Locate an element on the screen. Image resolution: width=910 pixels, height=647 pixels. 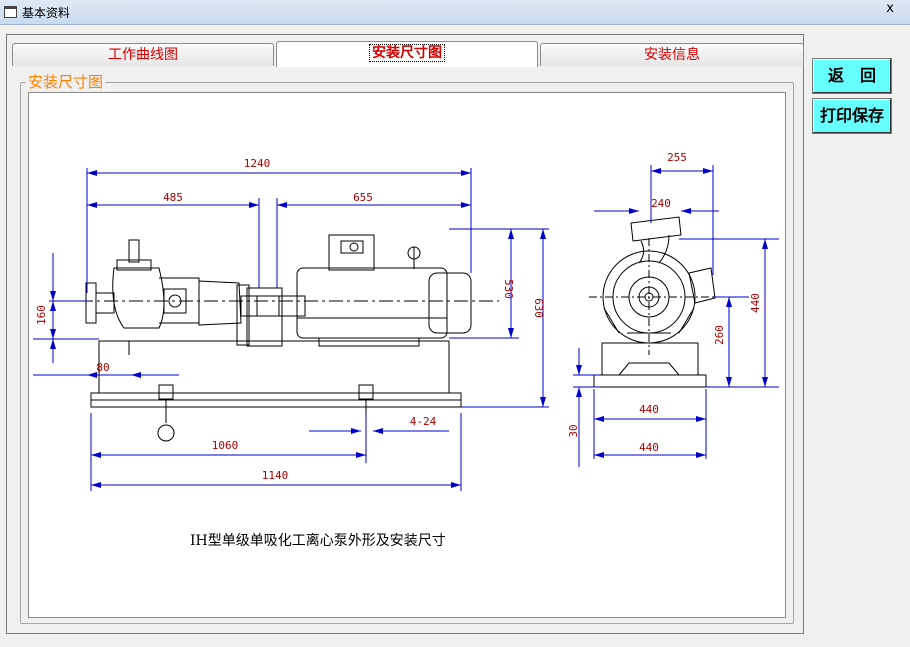
dim-485: 485 is located at coordinates (173, 197).